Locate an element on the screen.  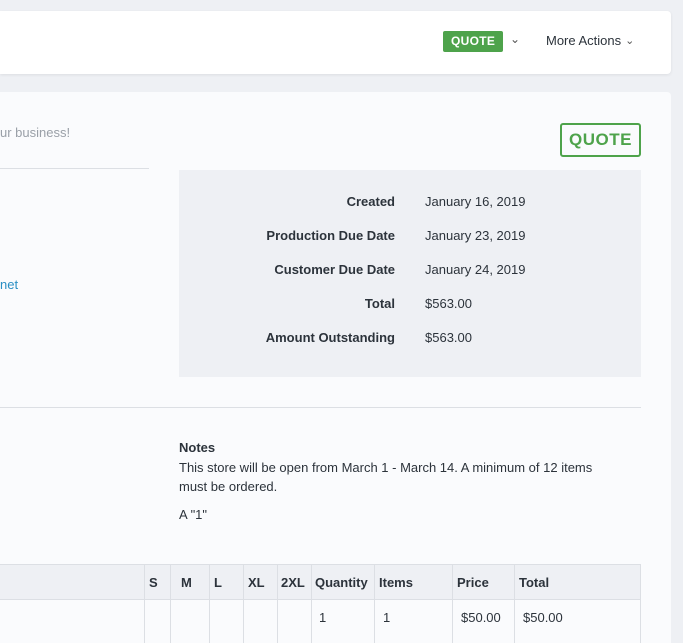
summary-label: Total is located at coordinates (379, 303).